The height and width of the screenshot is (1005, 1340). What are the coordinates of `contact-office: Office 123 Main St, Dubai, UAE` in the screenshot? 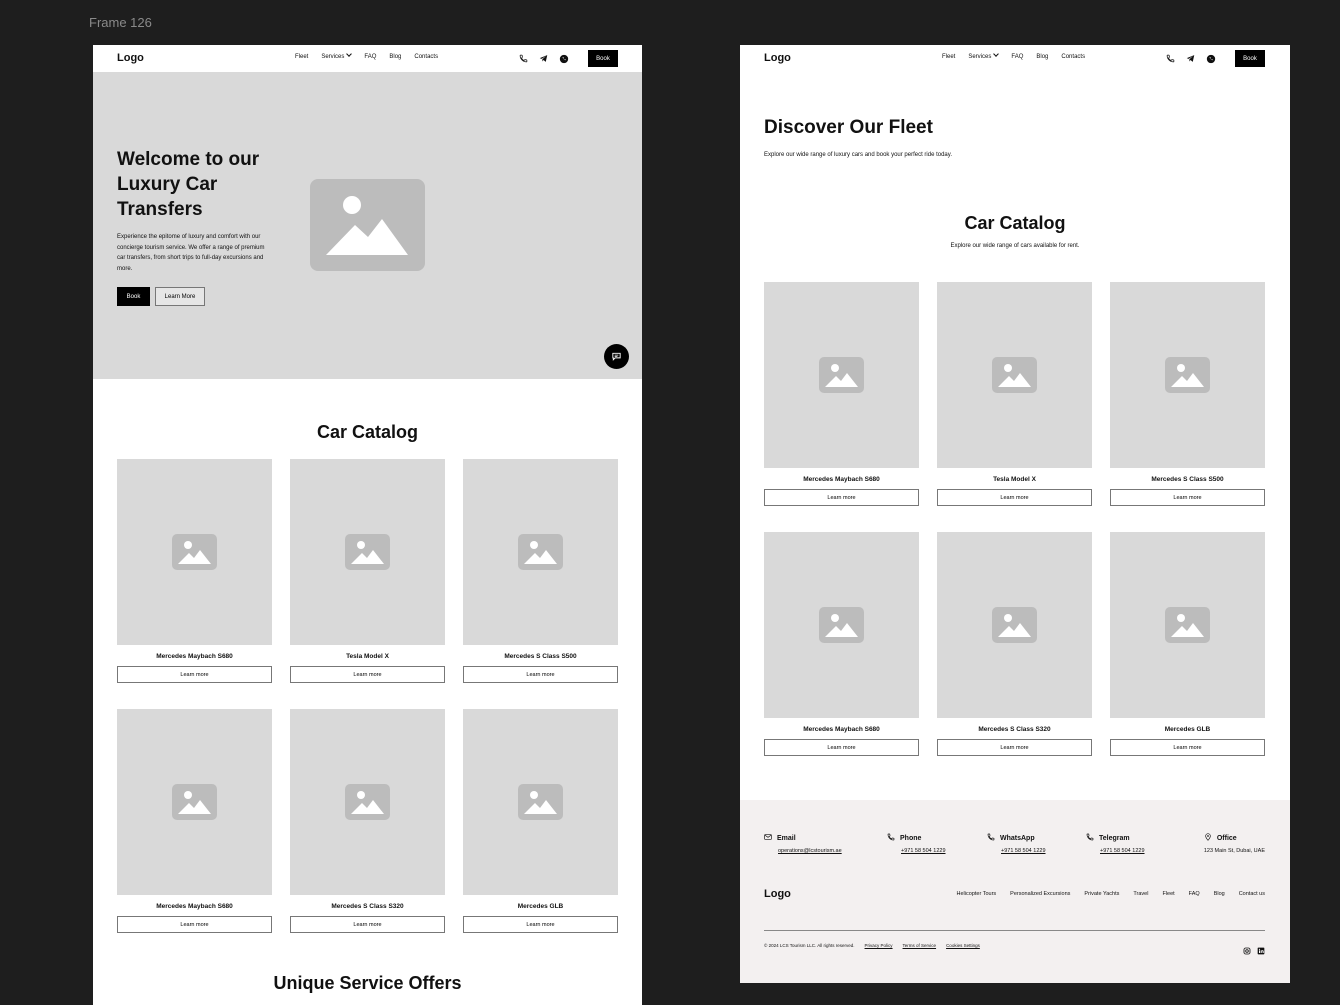 It's located at (1234, 843).